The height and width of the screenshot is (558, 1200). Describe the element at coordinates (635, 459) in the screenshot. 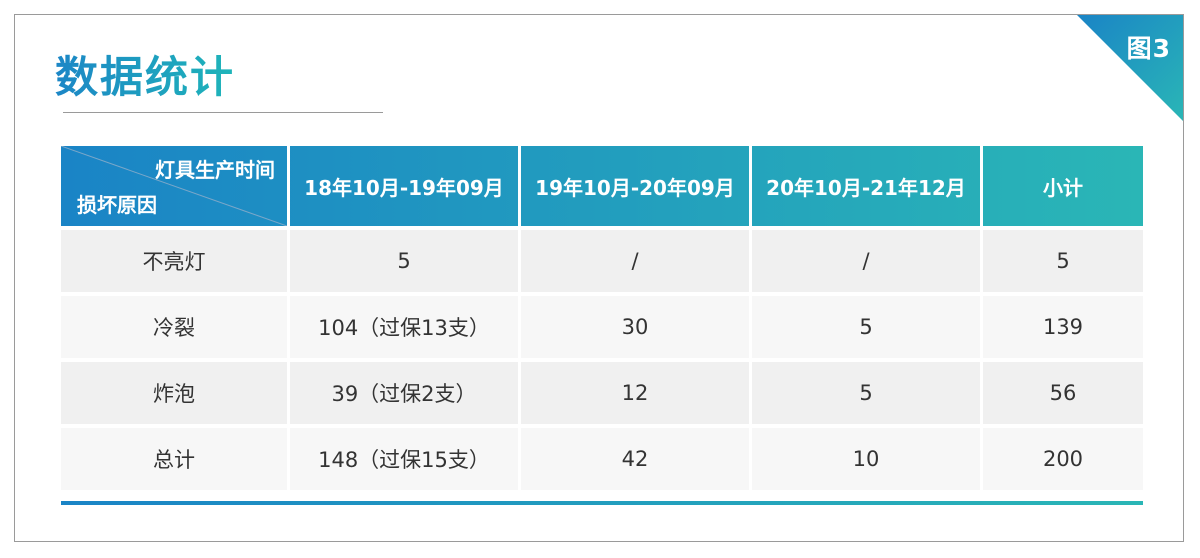

I see `table-cell: 42` at that location.